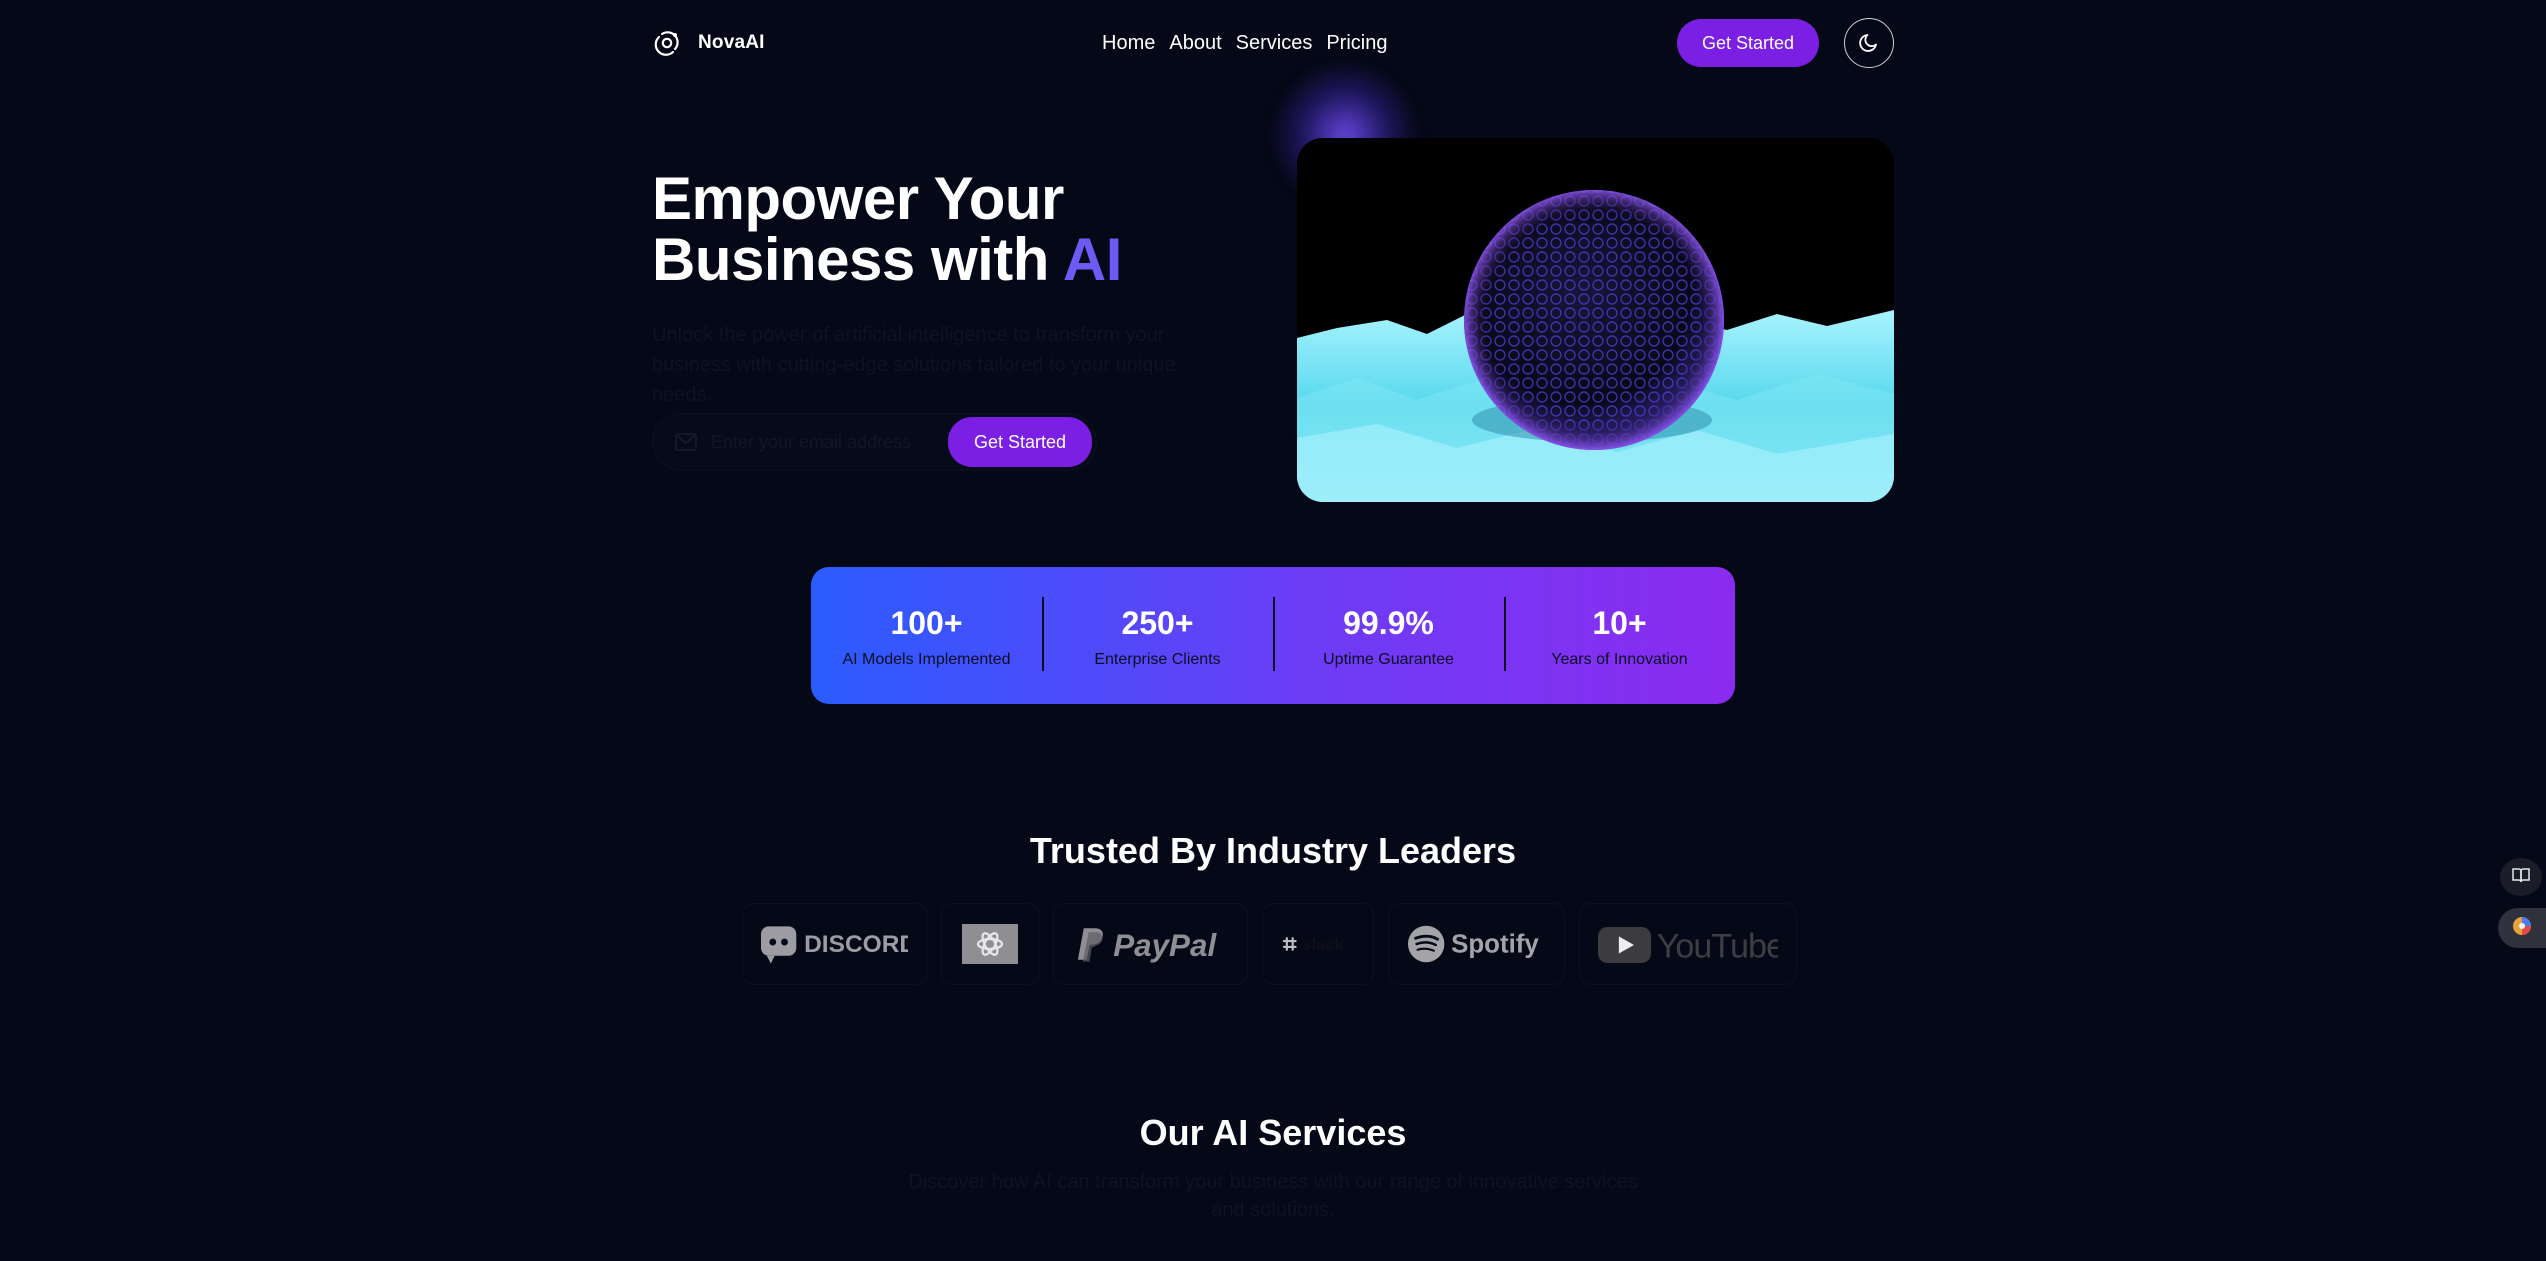 This screenshot has height=1261, width=2546. Describe the element at coordinates (926, 622) in the screenshot. I see `stat-value: 100+` at that location.